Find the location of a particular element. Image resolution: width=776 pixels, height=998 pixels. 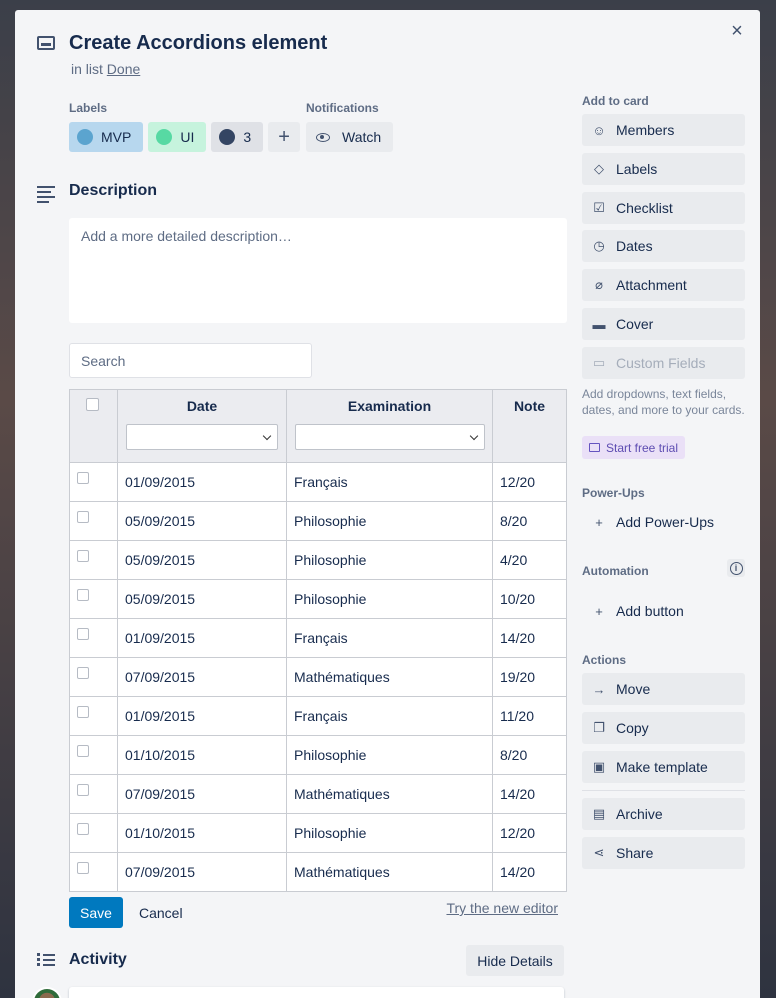

share-button: ⋖ Share is located at coordinates (663, 853).